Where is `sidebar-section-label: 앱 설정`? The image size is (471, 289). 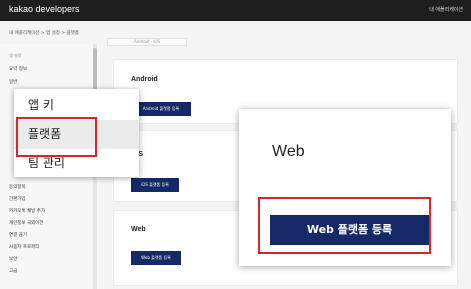 sidebar-section-label: 앱 설정 is located at coordinates (15, 55).